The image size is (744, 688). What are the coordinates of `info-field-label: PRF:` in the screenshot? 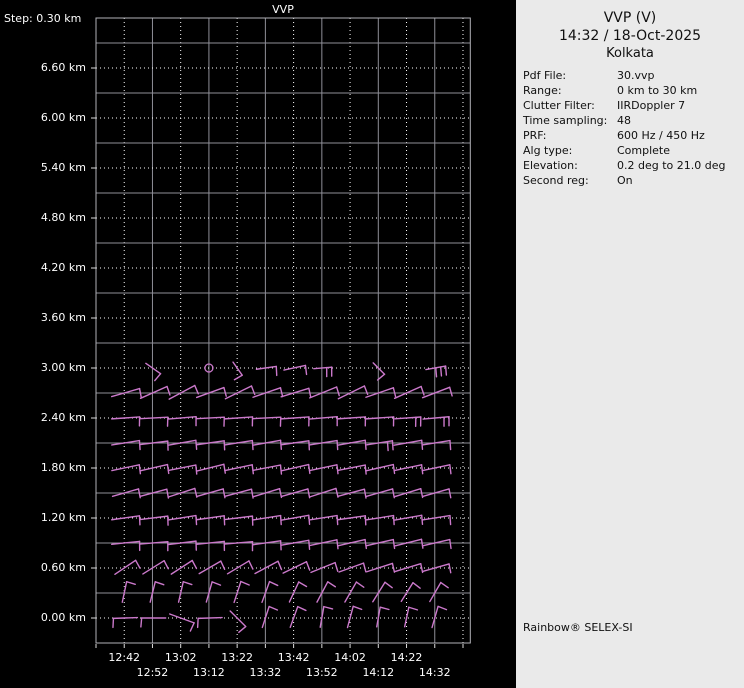 It's located at (535, 135).